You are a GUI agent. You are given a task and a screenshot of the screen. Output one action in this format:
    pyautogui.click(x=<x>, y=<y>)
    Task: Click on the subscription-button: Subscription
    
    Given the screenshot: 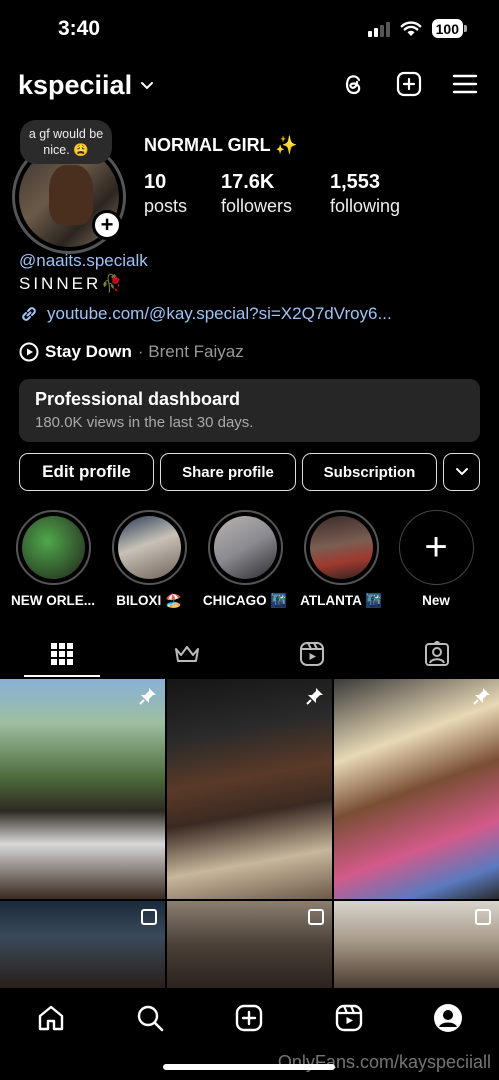 What is the action you would take?
    pyautogui.click(x=369, y=472)
    